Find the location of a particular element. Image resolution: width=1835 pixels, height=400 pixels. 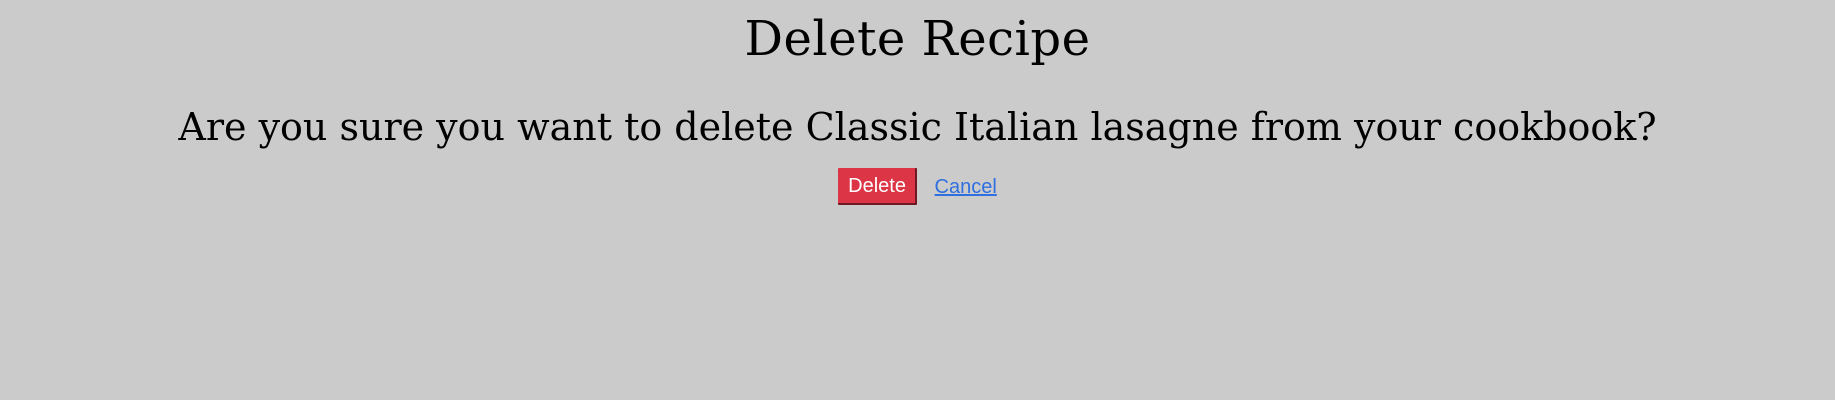

page-title: Delete Recipe is located at coordinates (917, 39).